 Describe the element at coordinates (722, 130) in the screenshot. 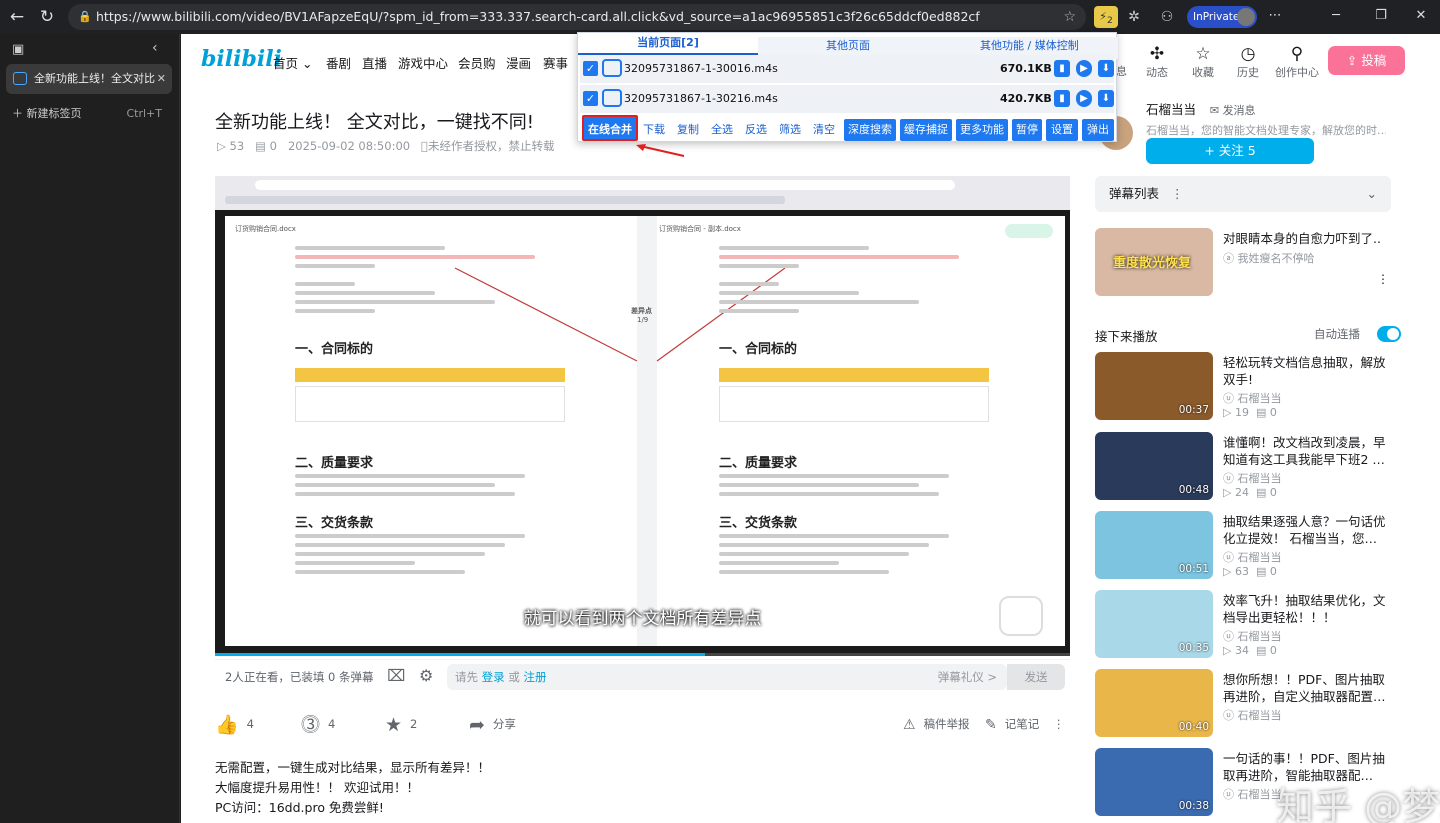

I see `select-all-button: 全选` at that location.